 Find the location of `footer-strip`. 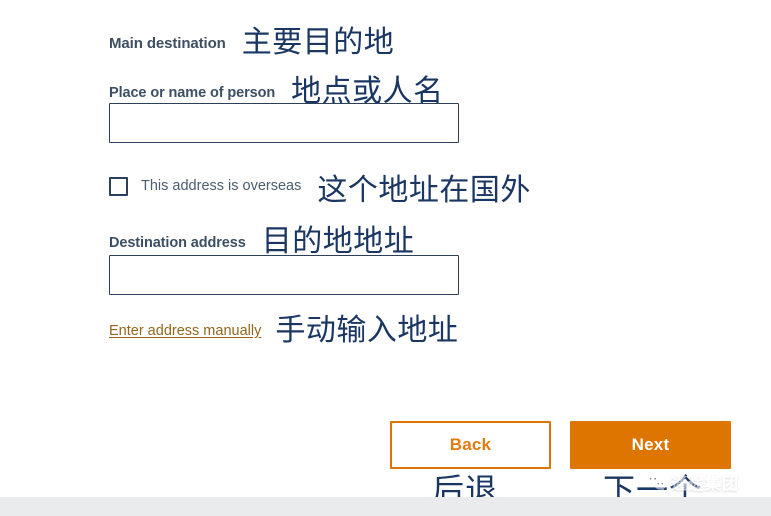

footer-strip is located at coordinates (385, 506).